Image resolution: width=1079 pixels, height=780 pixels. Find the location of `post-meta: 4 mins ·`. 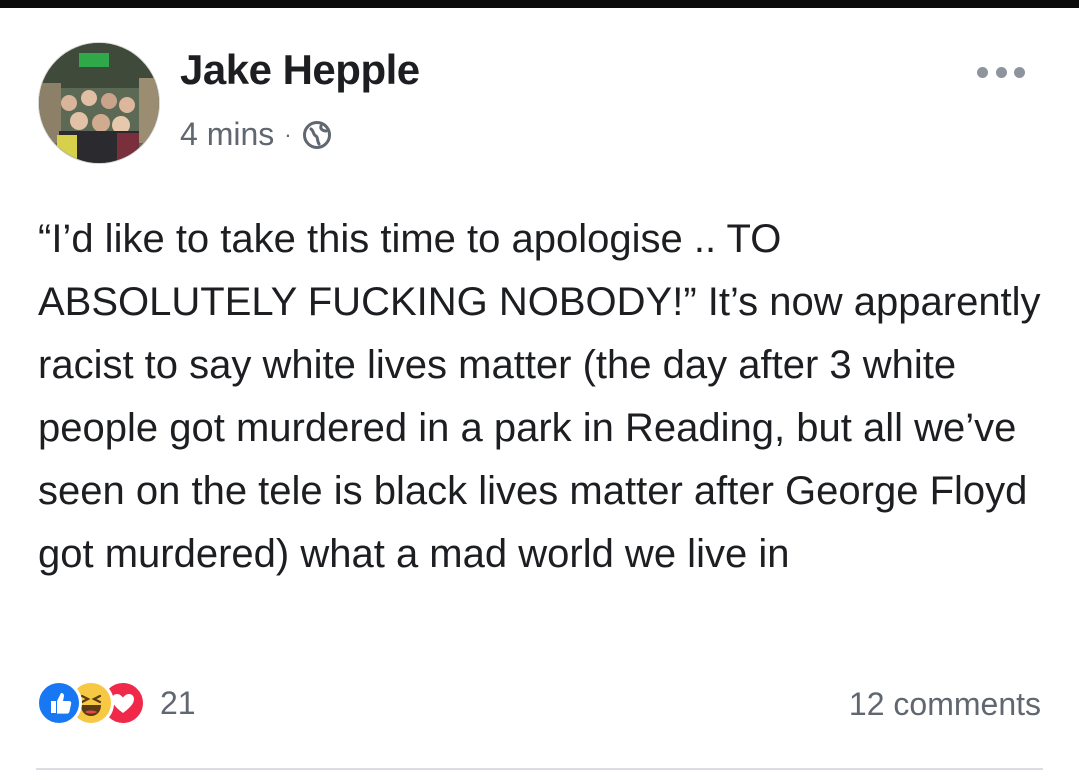

post-meta: 4 mins · is located at coordinates (256, 134).